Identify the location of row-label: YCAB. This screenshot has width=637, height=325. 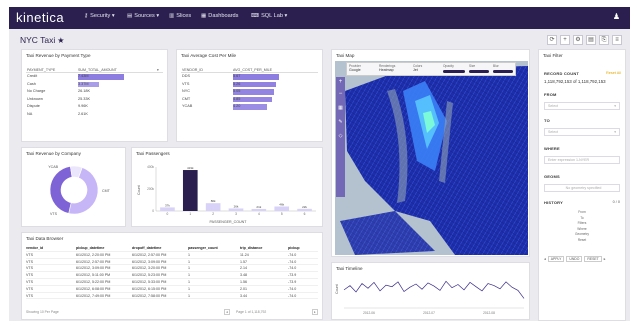
(187, 106).